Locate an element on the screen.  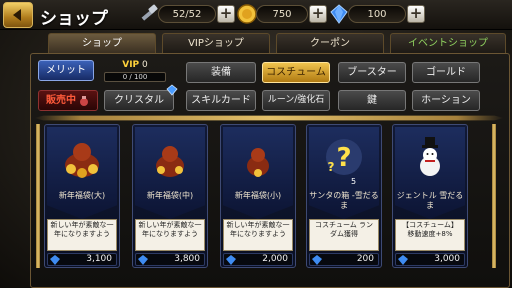
back-arrow-icon is located at coordinates (17, 15).